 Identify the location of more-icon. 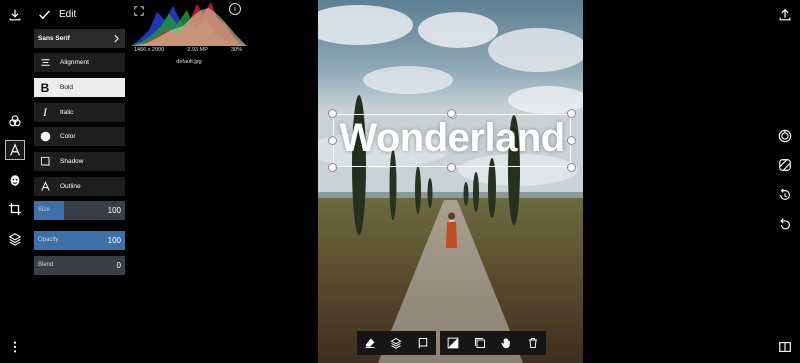
(15, 347).